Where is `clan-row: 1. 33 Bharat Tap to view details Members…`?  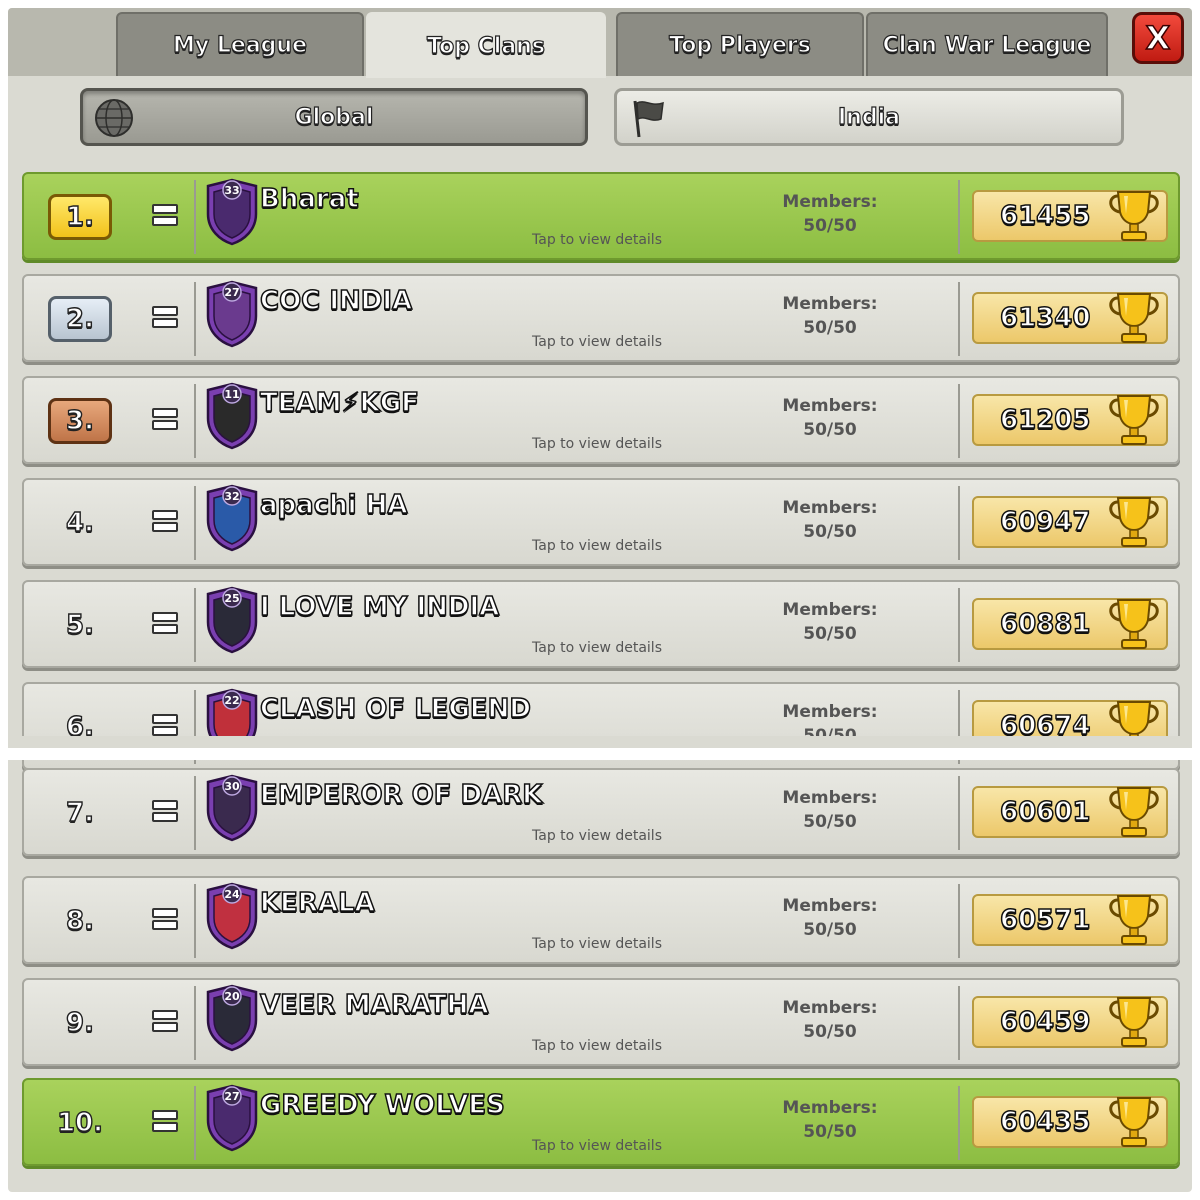
clan-row: 1. 33 Bharat Tap to view details Members… is located at coordinates (601, 216).